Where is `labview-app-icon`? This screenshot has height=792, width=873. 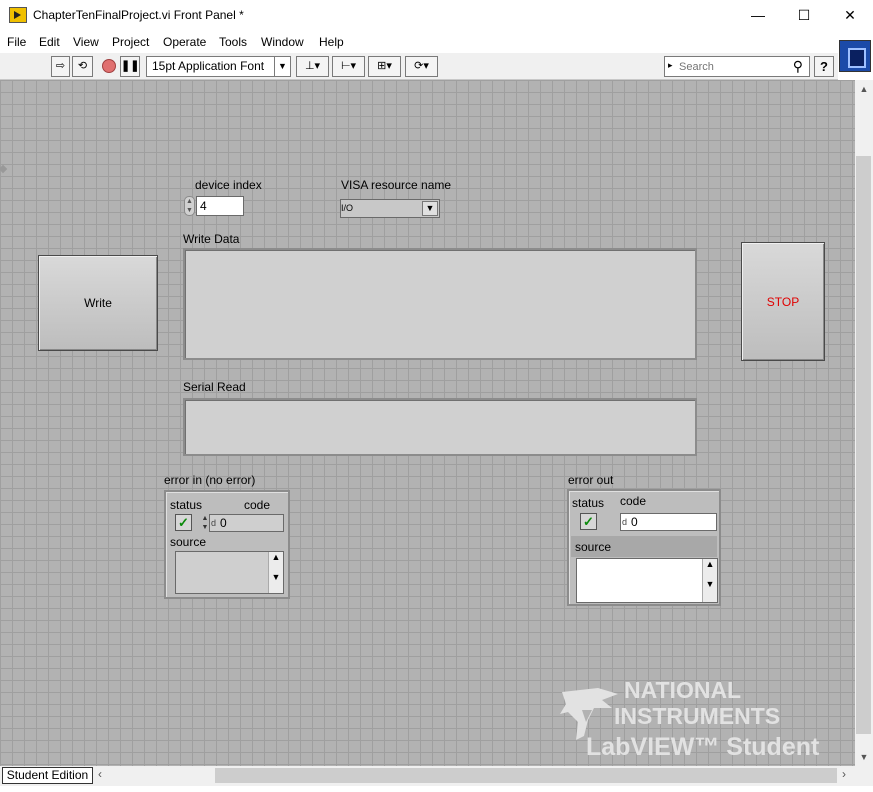 labview-app-icon is located at coordinates (18, 15).